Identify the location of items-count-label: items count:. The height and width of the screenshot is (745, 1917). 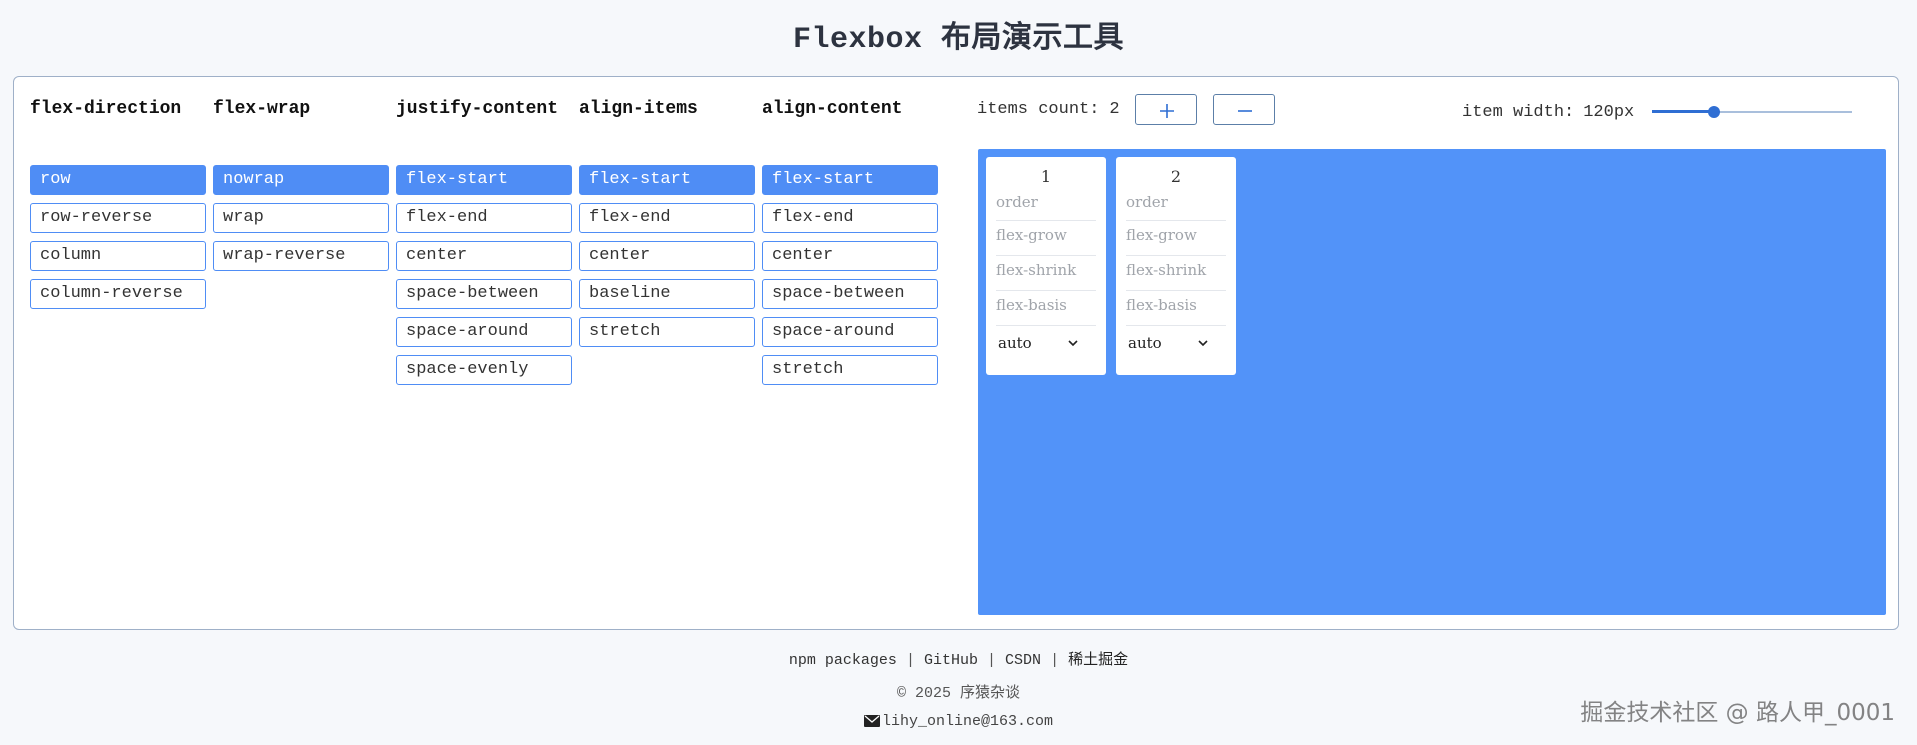
(1038, 109).